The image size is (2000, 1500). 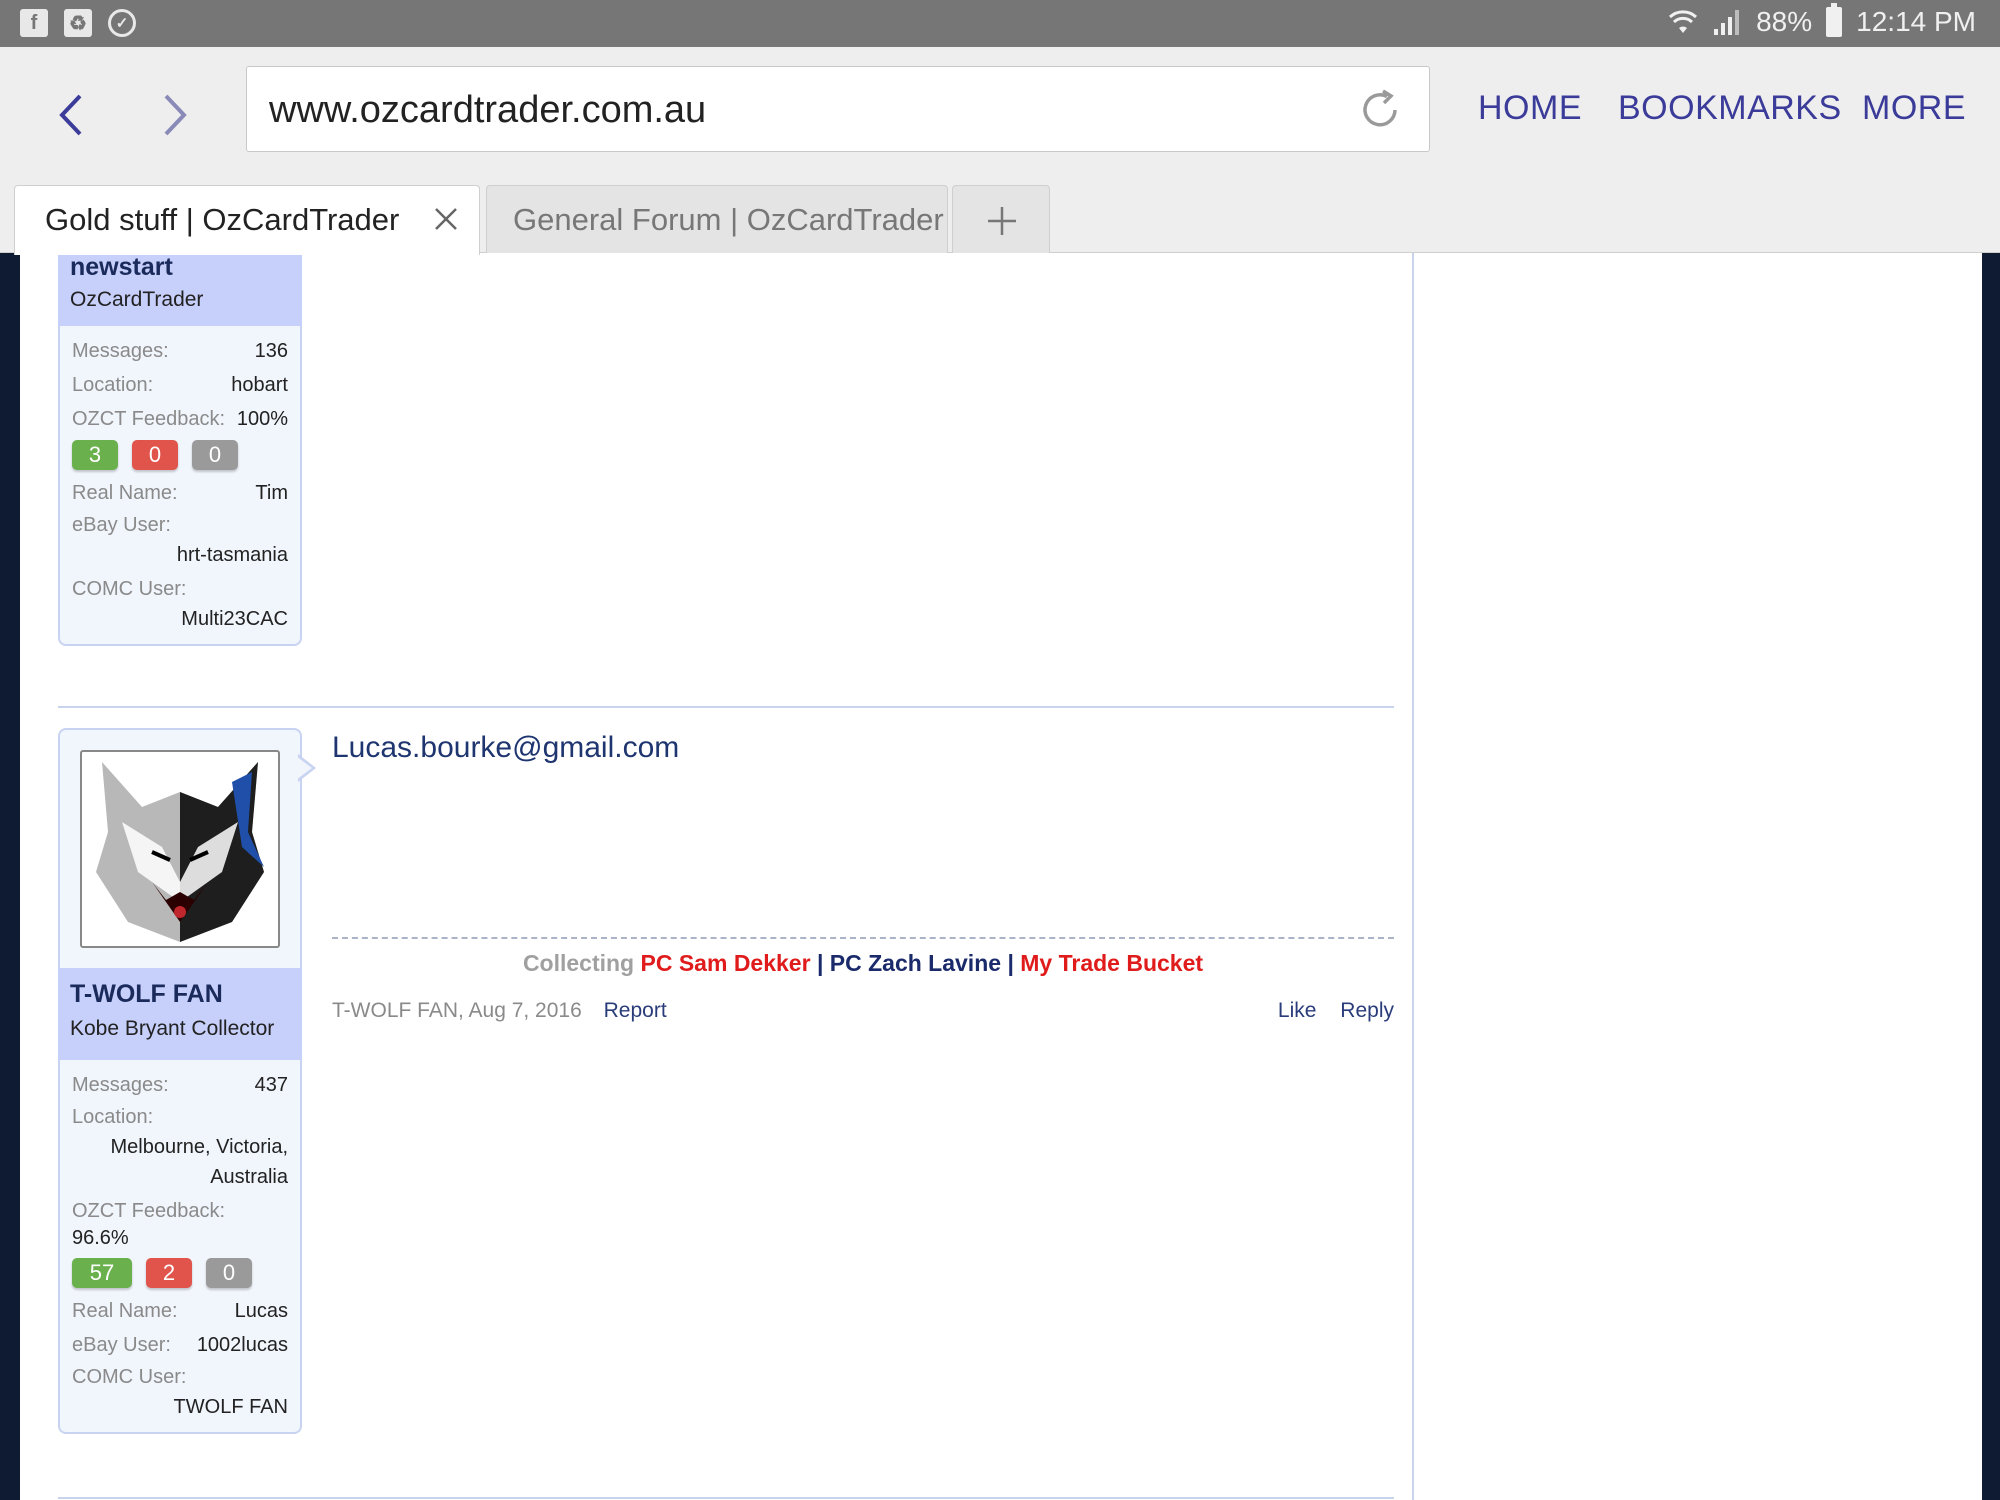 I want to click on battery-percent: 88%, so click(x=1784, y=21).